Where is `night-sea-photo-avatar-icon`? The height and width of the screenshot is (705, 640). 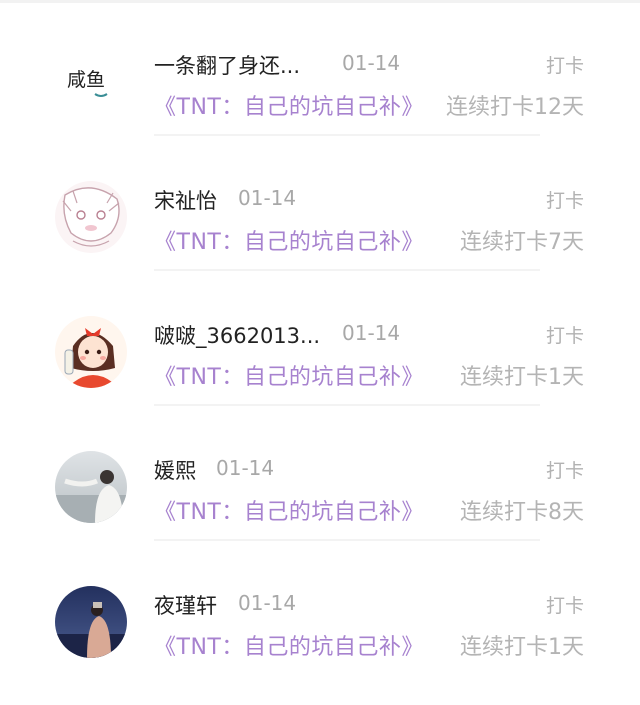 night-sea-photo-avatar-icon is located at coordinates (91, 622).